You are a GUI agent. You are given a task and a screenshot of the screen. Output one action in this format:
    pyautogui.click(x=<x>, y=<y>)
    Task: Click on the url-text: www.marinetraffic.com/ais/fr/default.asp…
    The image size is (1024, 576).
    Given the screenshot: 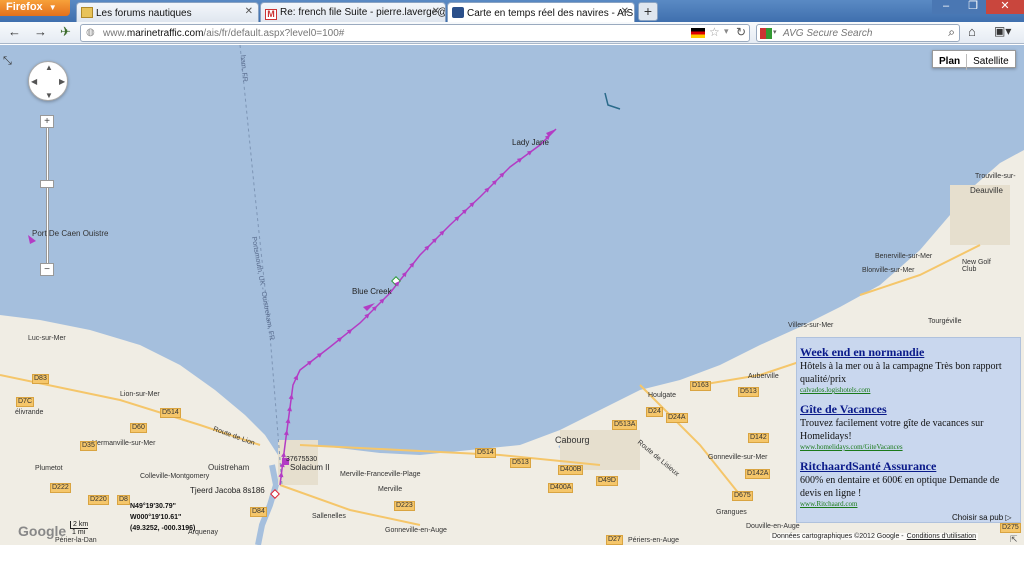 What is the action you would take?
    pyautogui.click(x=223, y=33)
    